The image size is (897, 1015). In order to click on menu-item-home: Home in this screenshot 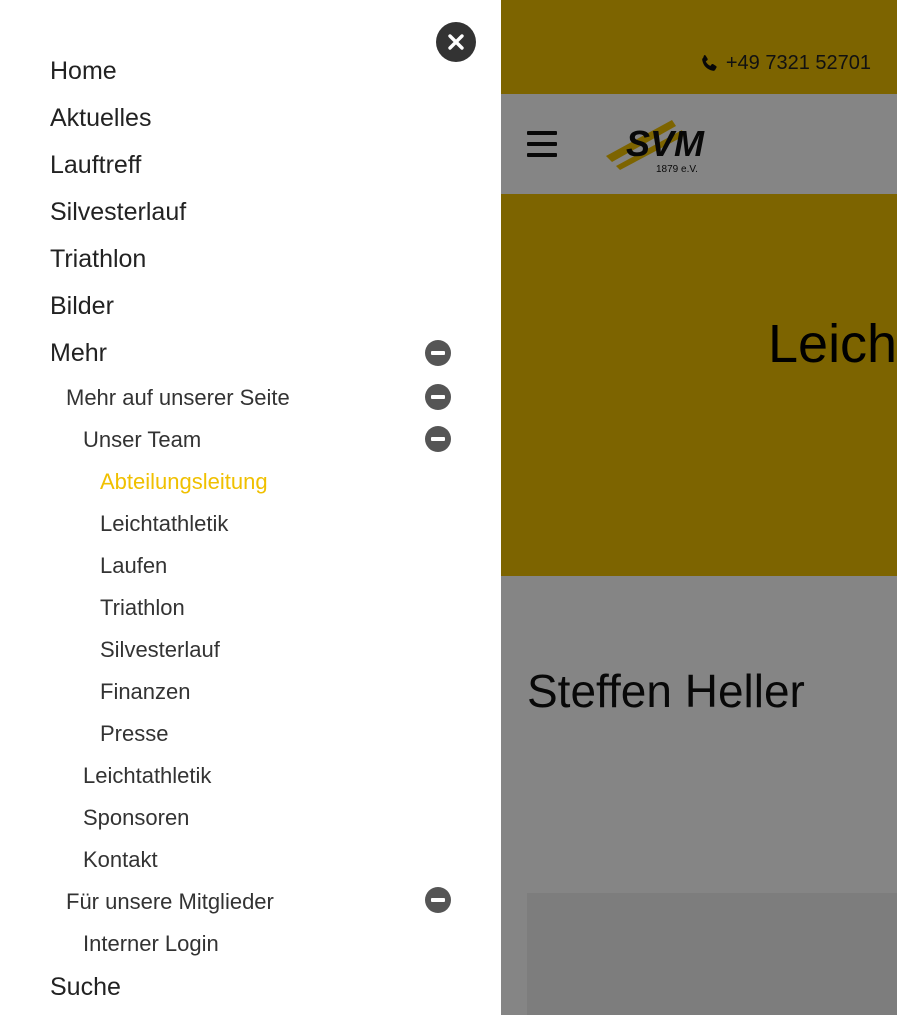, I will do `click(83, 71)`.